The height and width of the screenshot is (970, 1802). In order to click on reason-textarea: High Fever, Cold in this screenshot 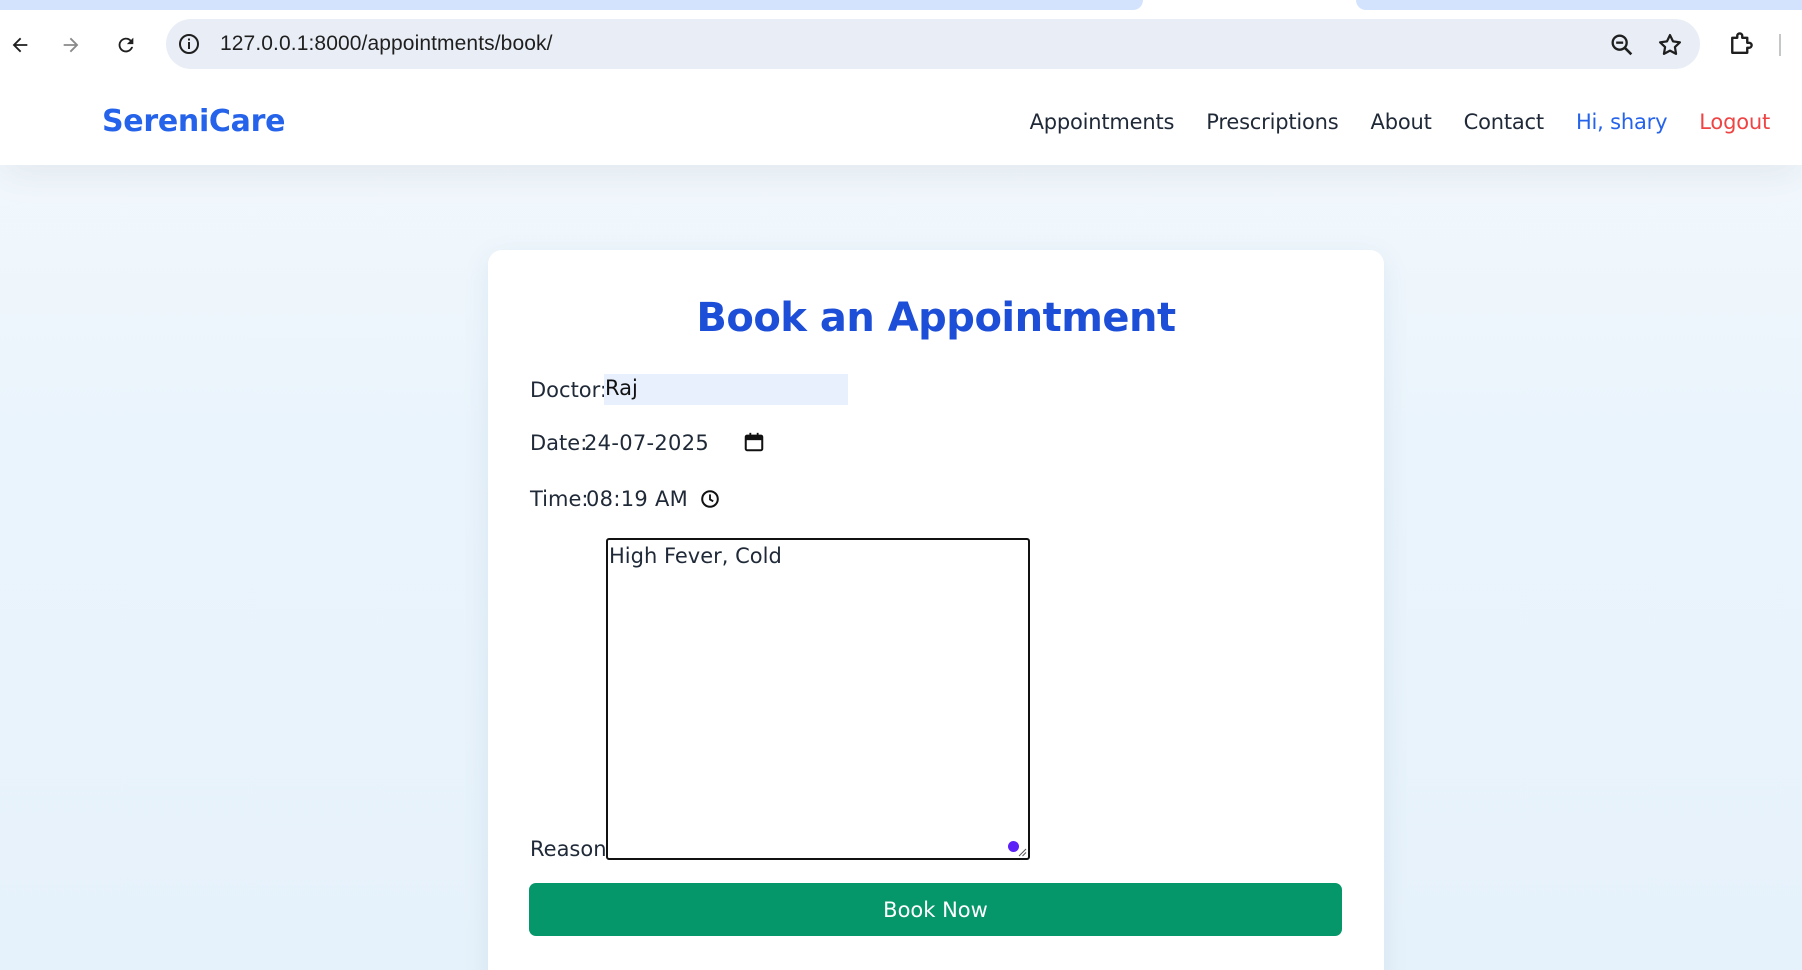, I will do `click(818, 699)`.